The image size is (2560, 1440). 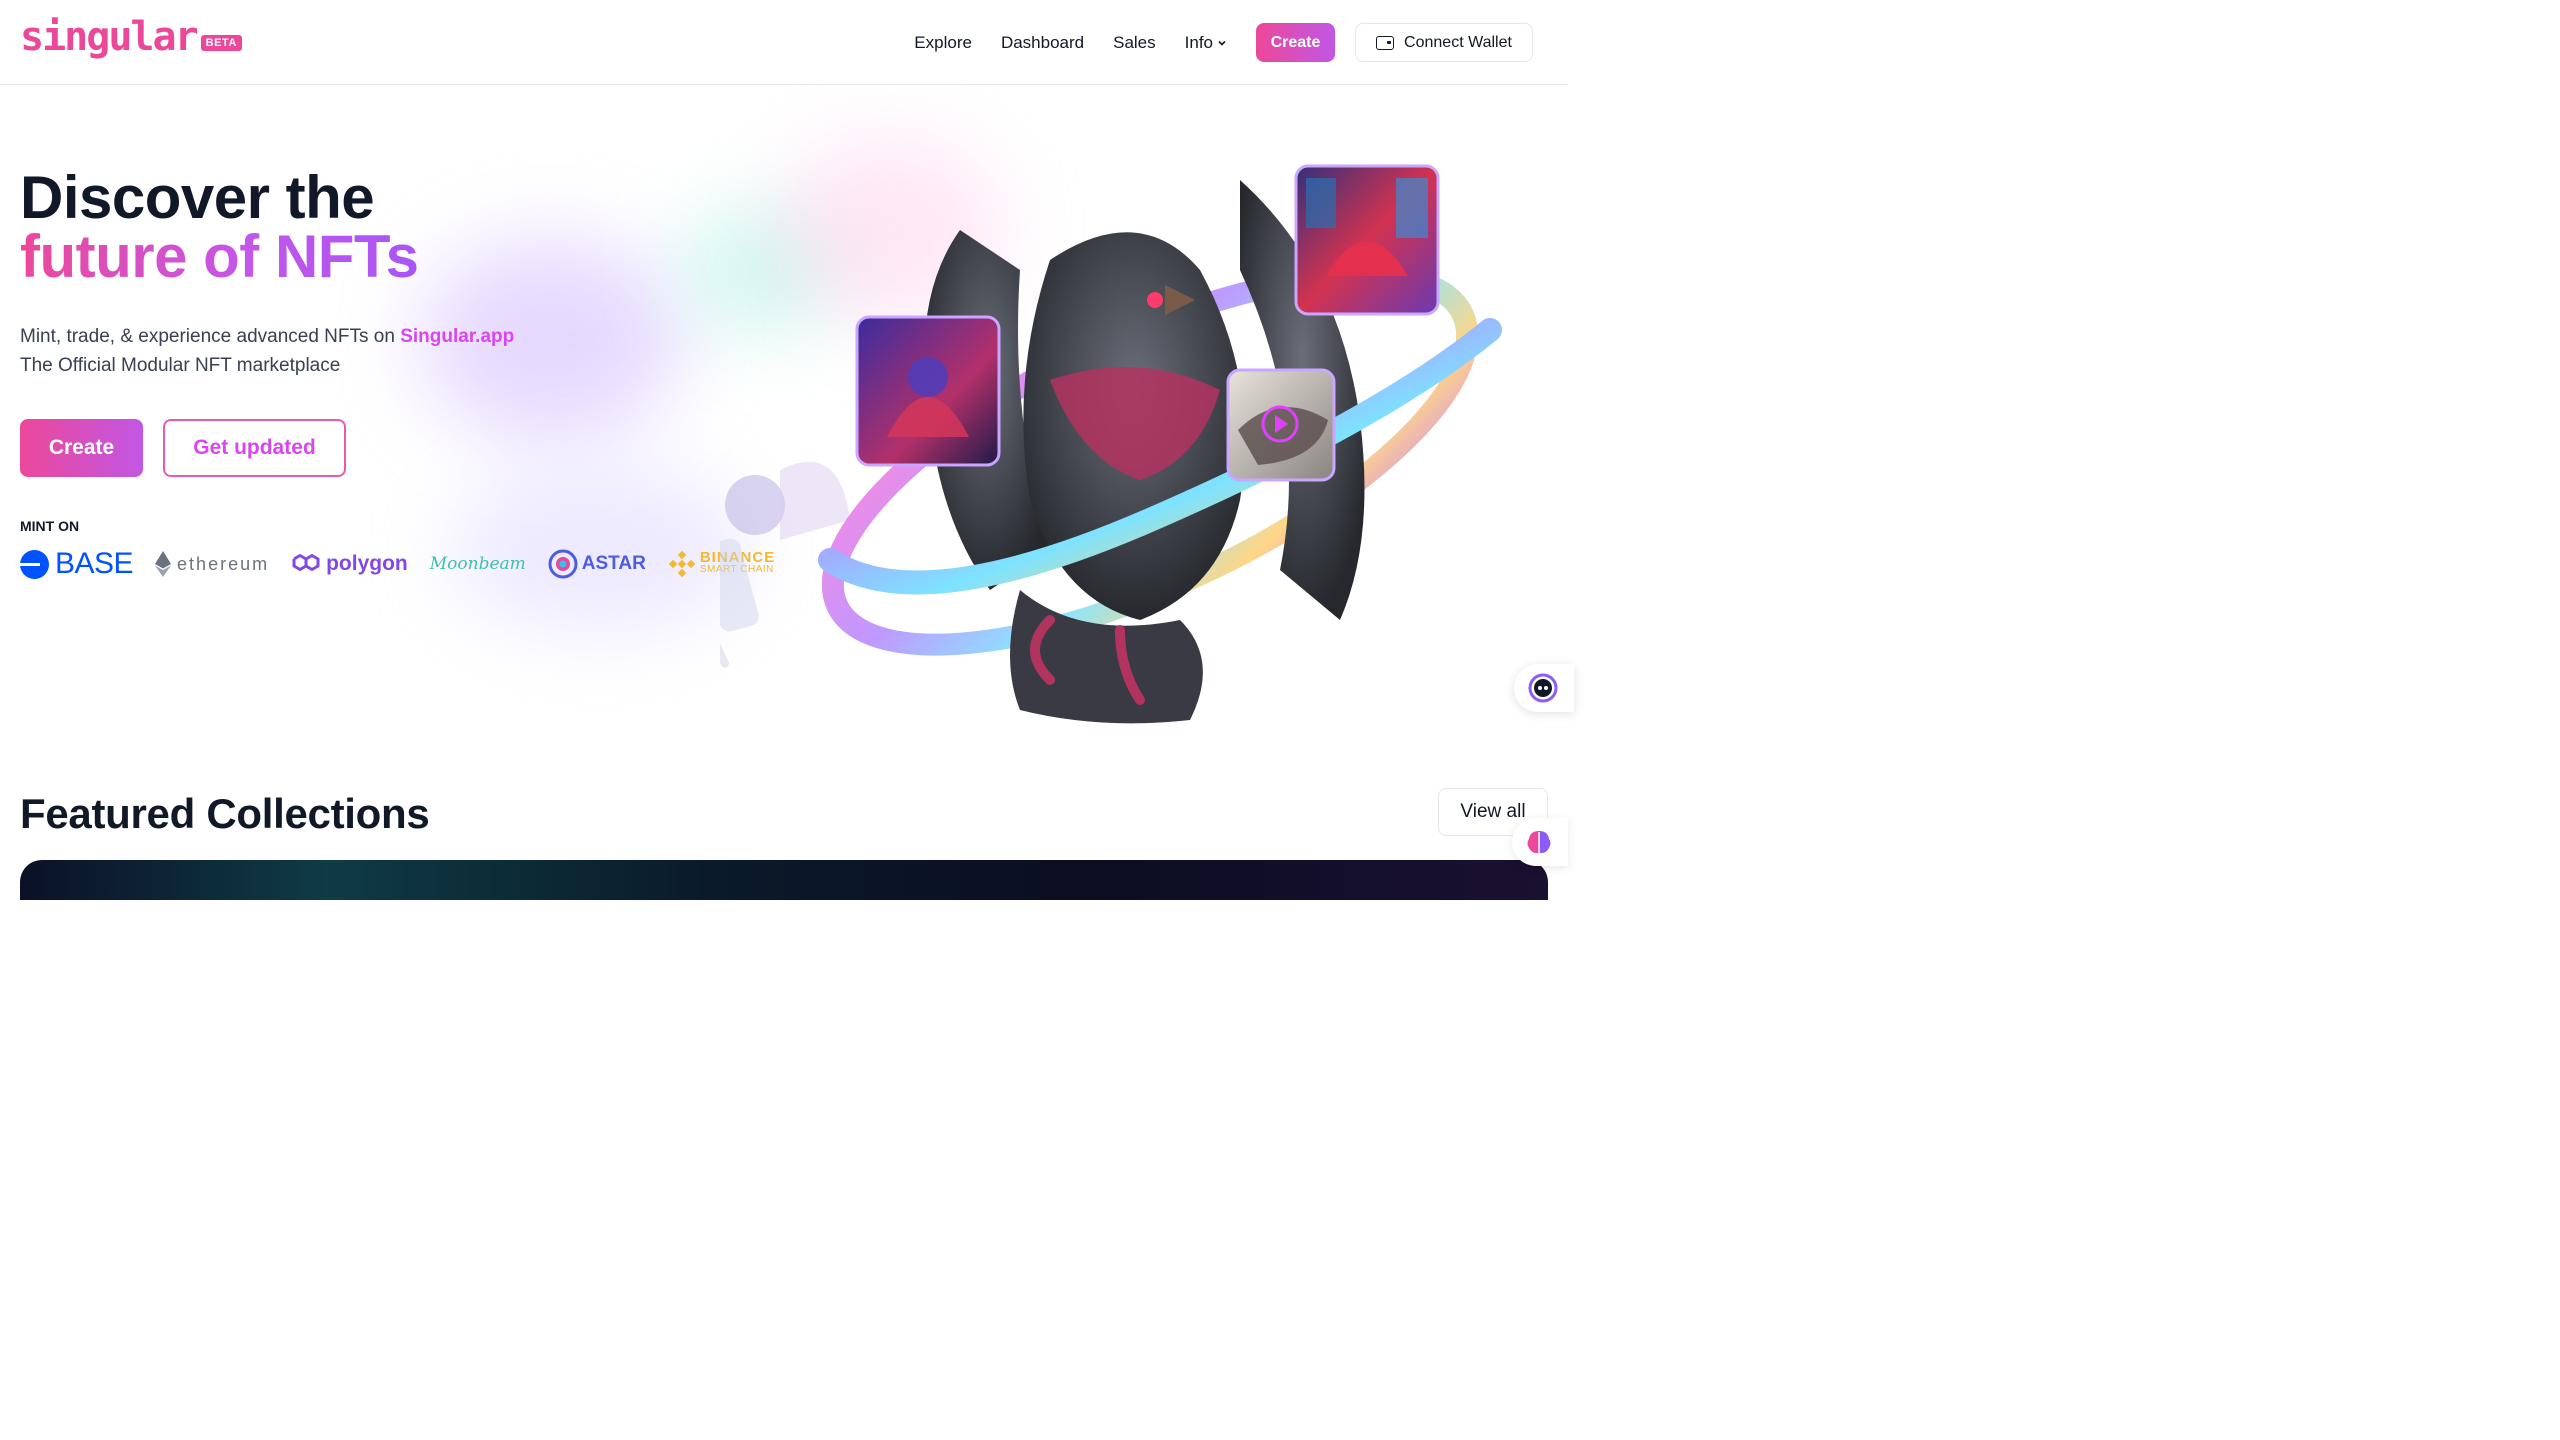 I want to click on chain-moonbeam: Moonbeam, so click(x=478, y=564).